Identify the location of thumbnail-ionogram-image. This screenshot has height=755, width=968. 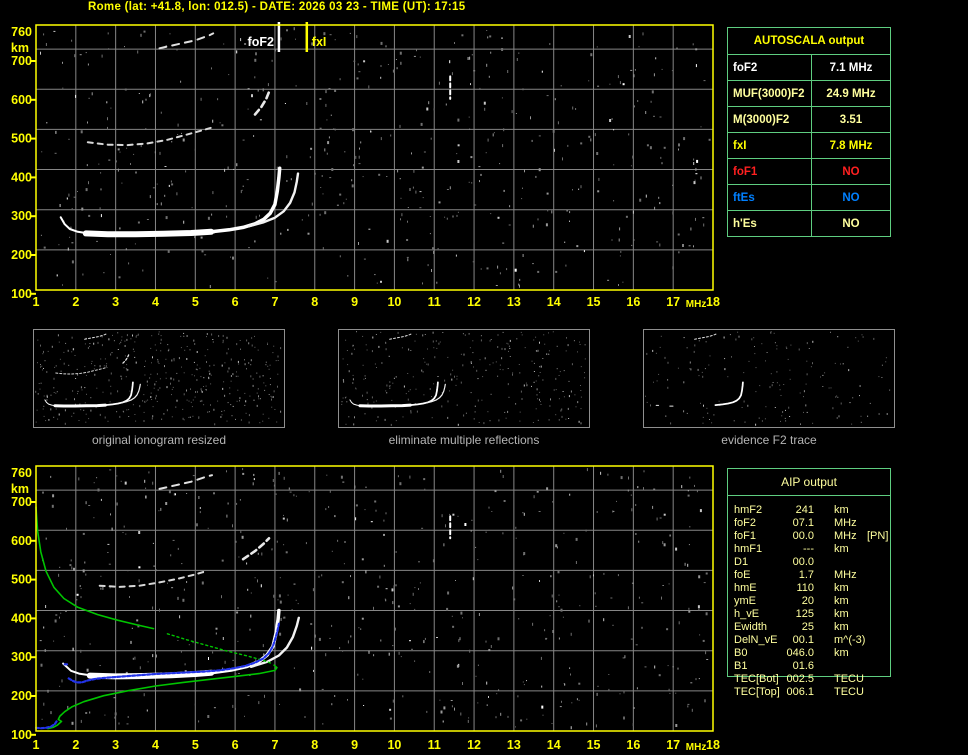
(768, 378).